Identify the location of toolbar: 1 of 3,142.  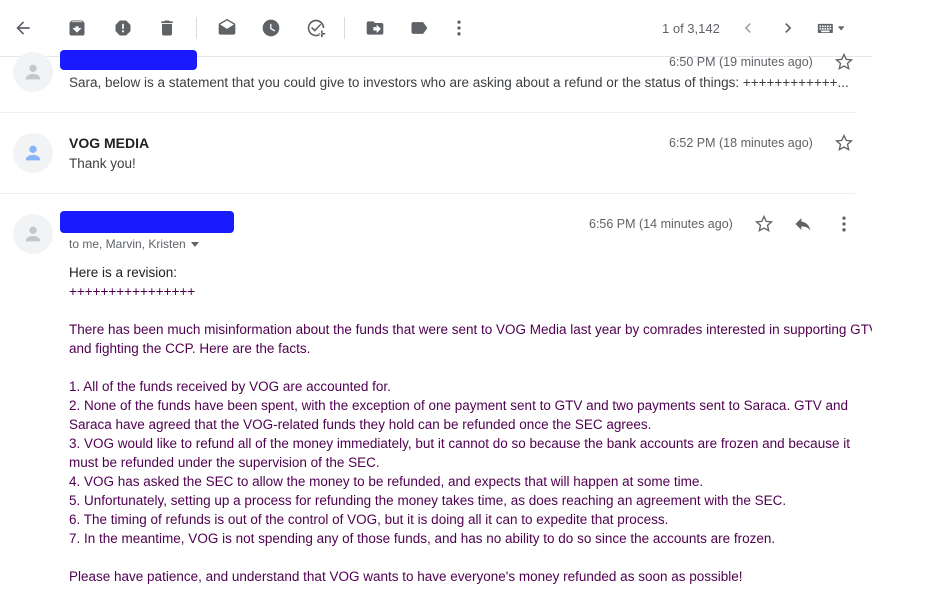
(436, 28).